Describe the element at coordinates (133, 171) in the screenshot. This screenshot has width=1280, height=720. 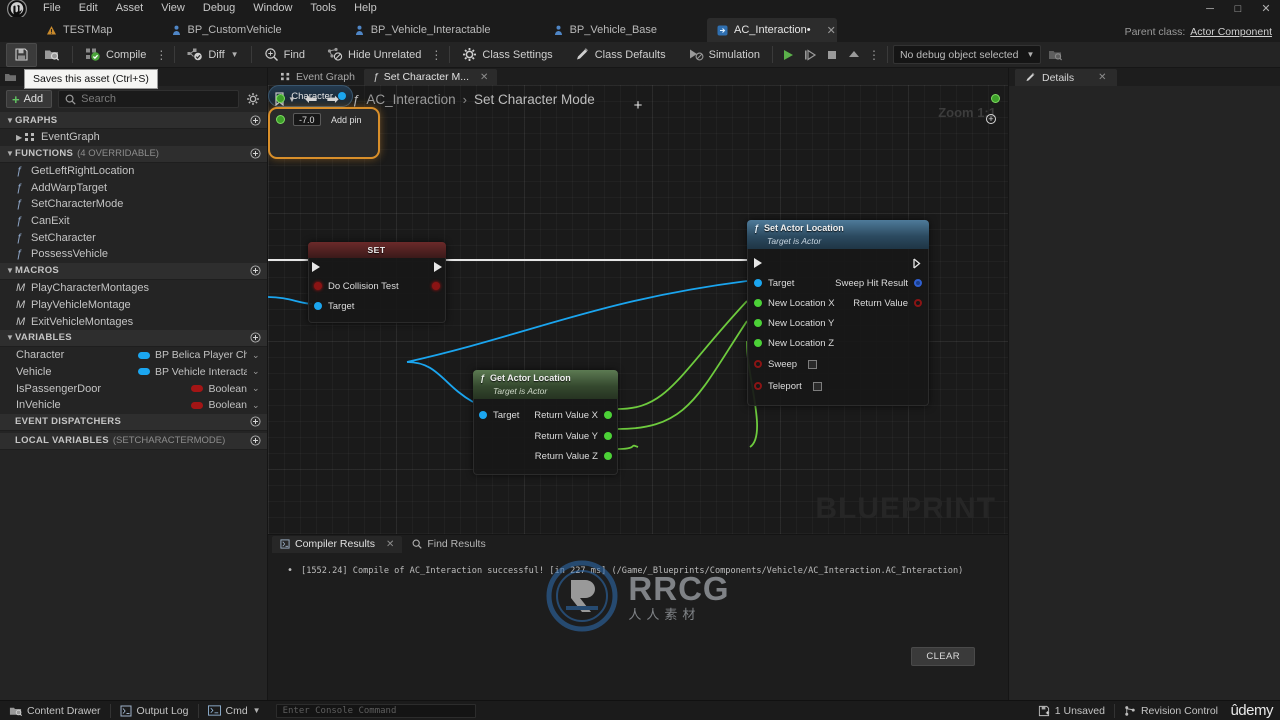
I see `list-item-function: ƒ GetLeftRightLocation` at that location.